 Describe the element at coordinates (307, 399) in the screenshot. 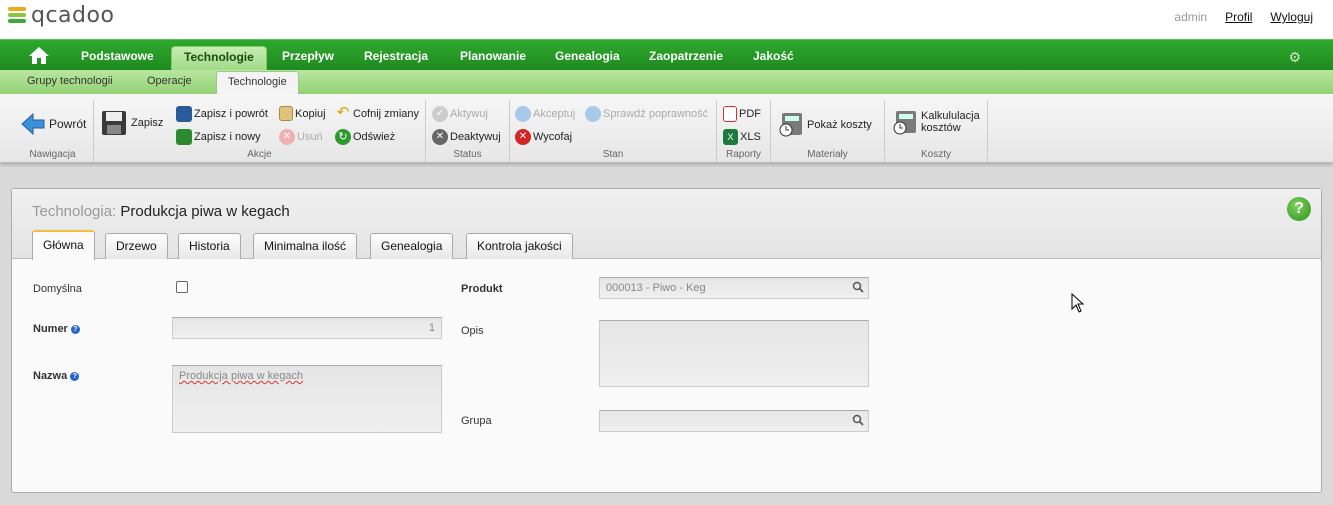

I see `name-textarea: Produkcja piwa w kegach` at that location.